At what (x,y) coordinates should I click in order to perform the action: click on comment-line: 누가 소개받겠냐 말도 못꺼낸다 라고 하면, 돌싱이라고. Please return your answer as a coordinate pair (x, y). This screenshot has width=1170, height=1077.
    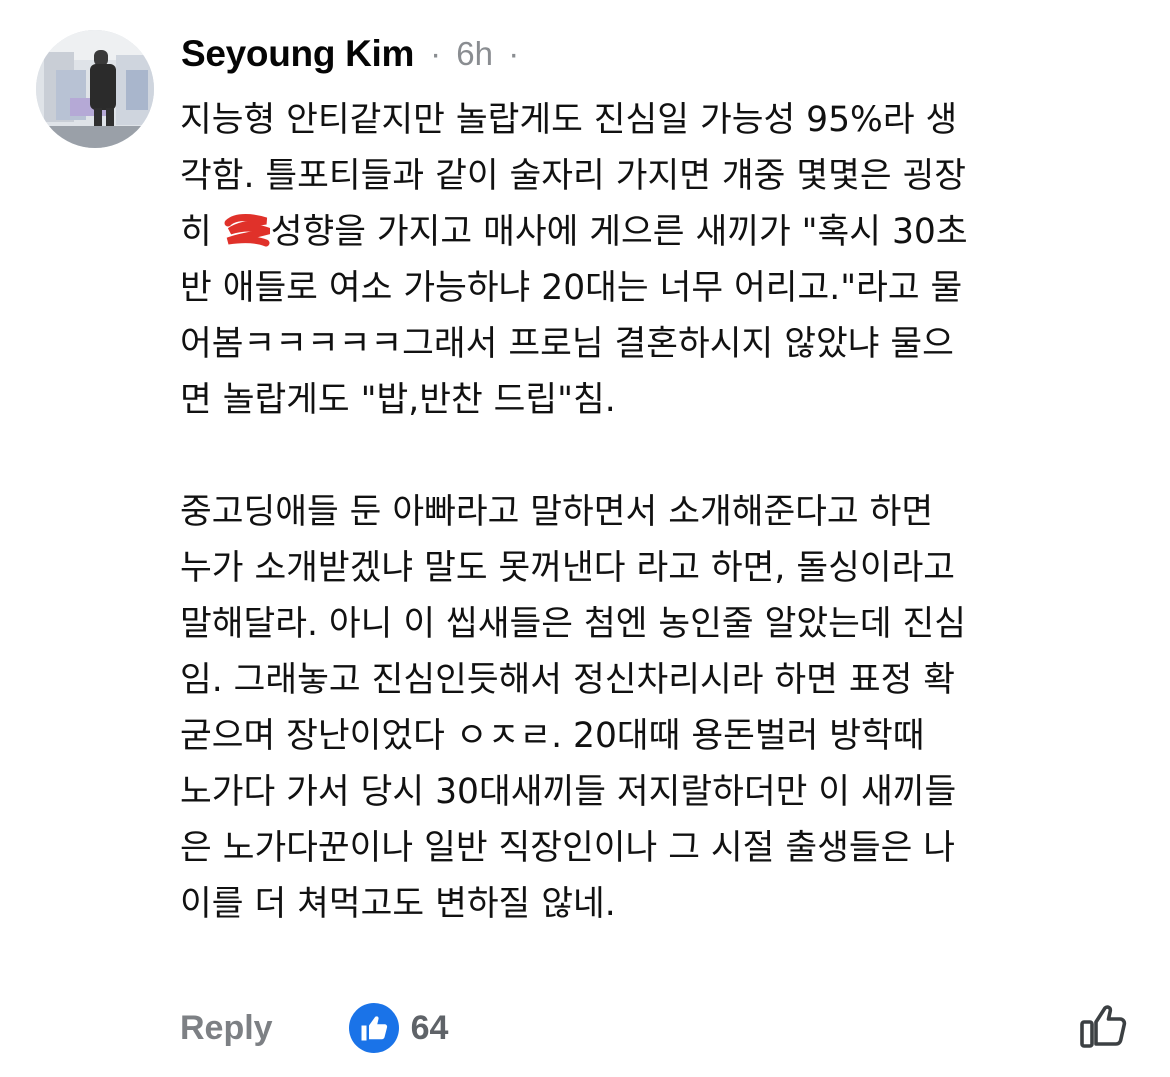
    Looking at the image, I should click on (568, 568).